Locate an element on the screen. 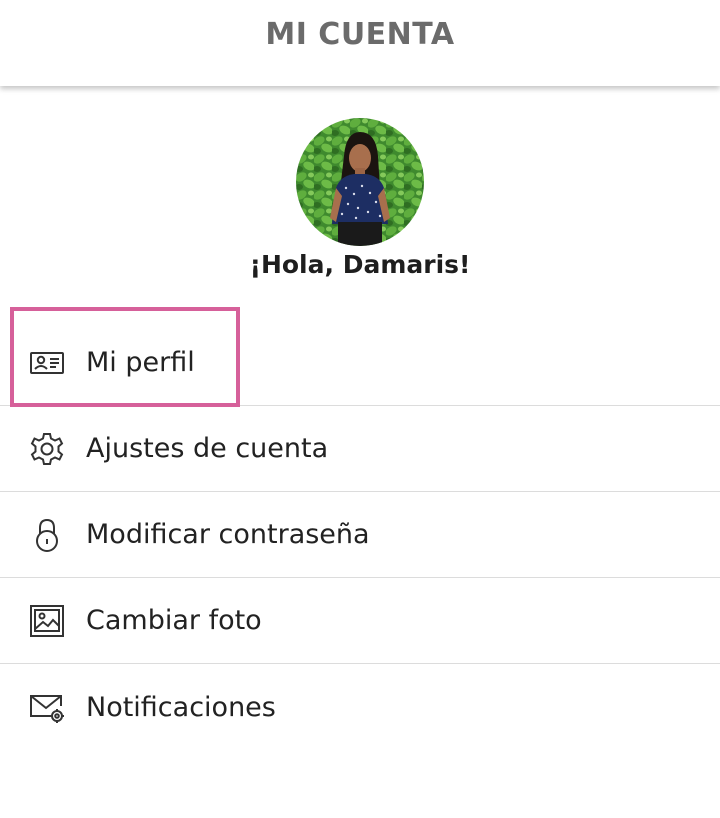 The height and width of the screenshot is (818, 720). menu-item-notificaciones: Notificaciones is located at coordinates (360, 707).